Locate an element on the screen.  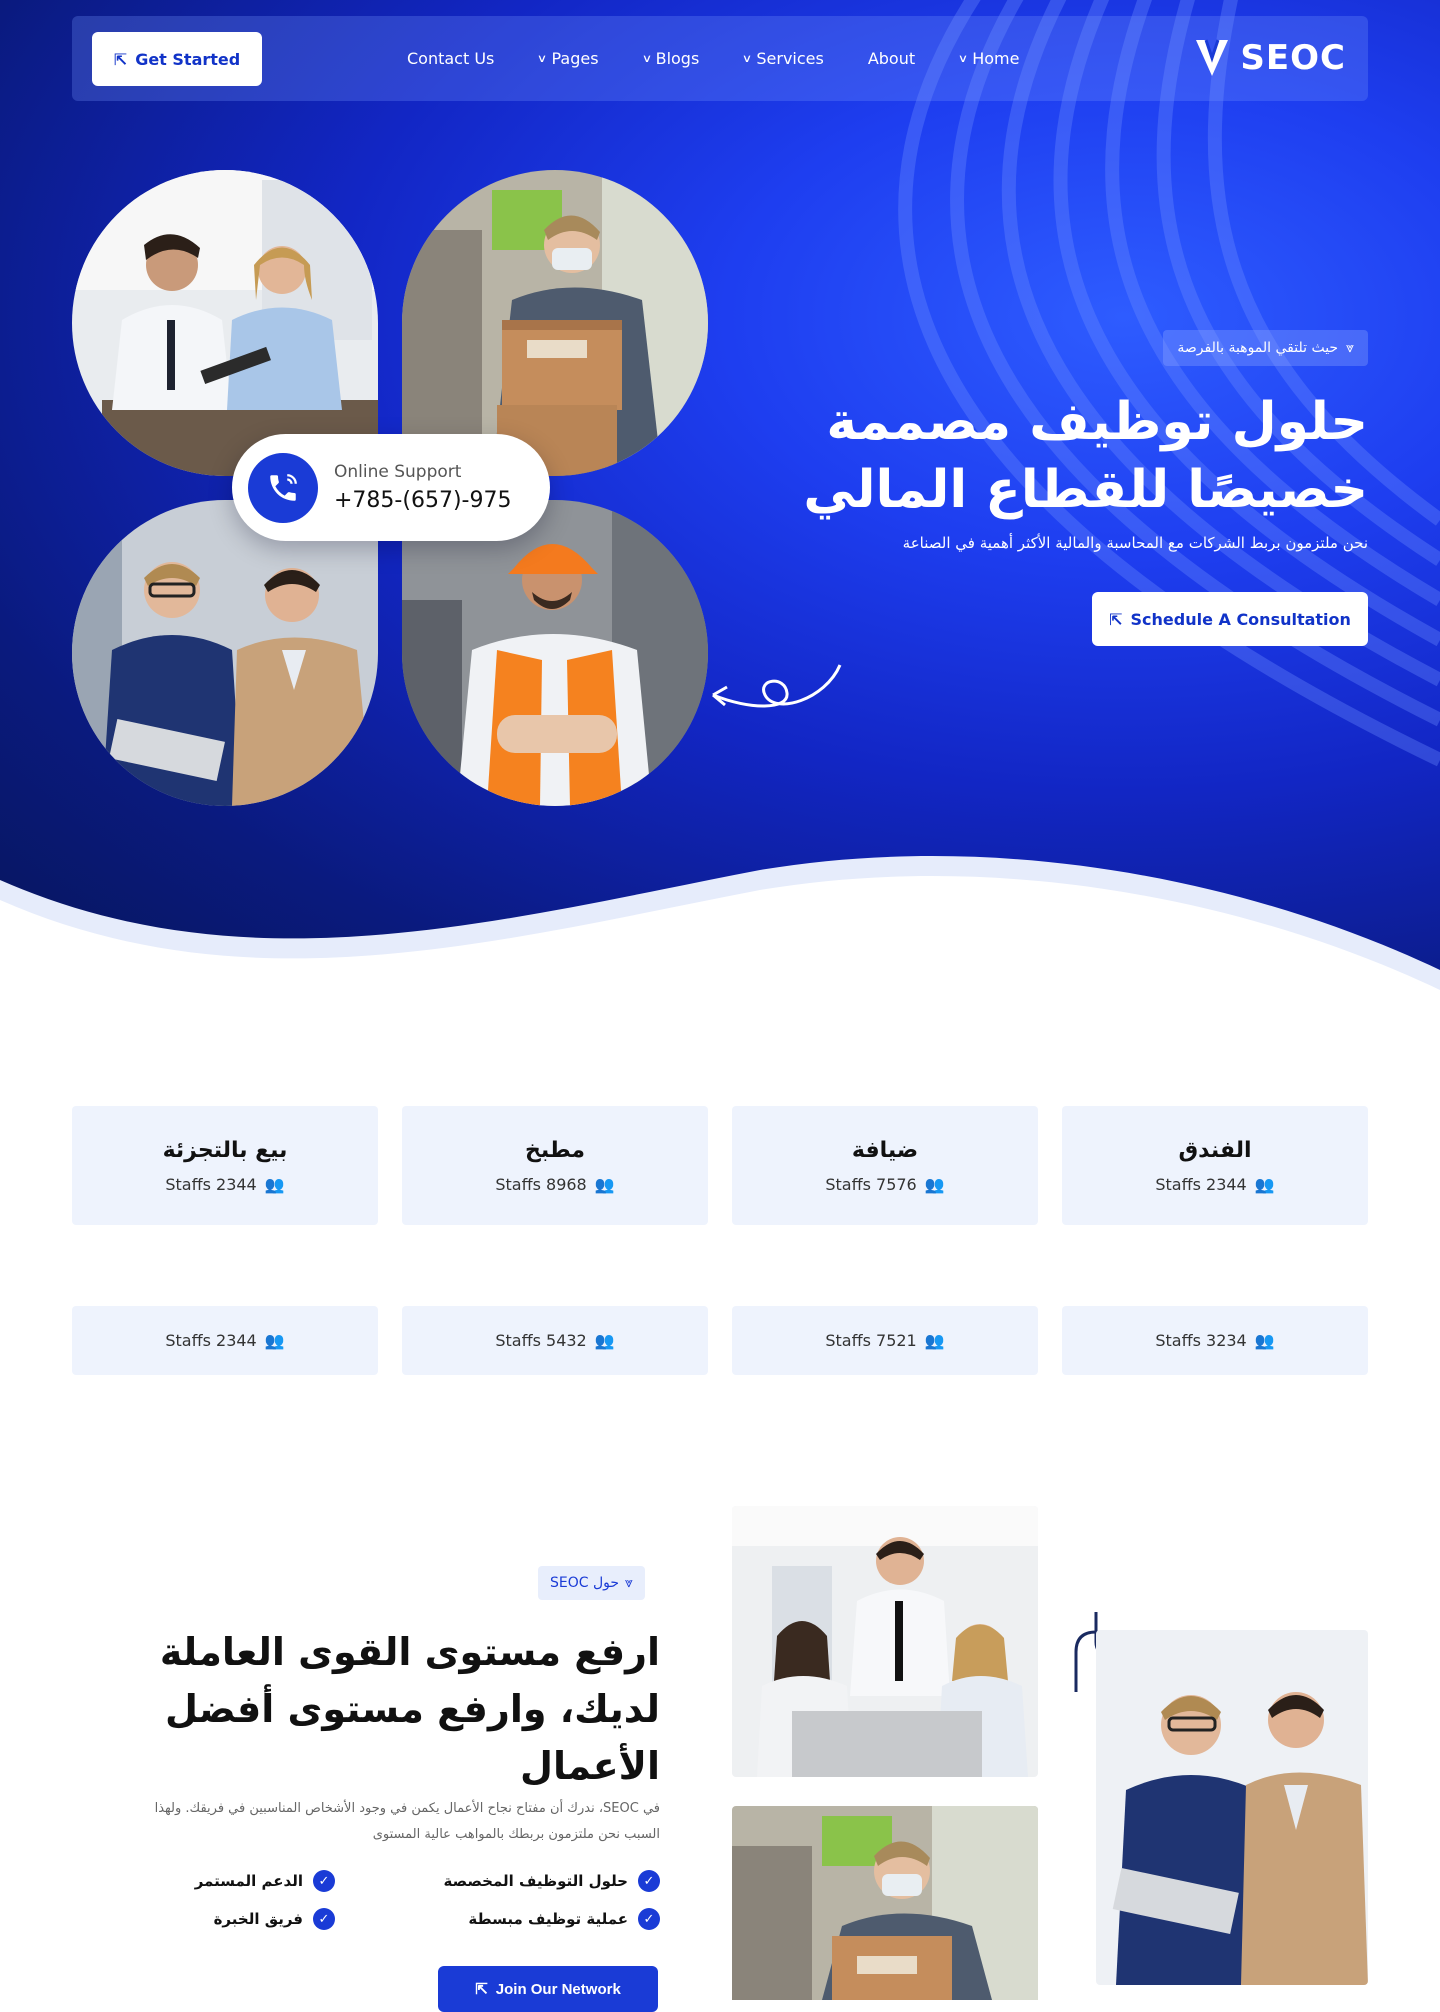
feature-item: ✓ الدعم المستمر is located at coordinates (265, 1881).